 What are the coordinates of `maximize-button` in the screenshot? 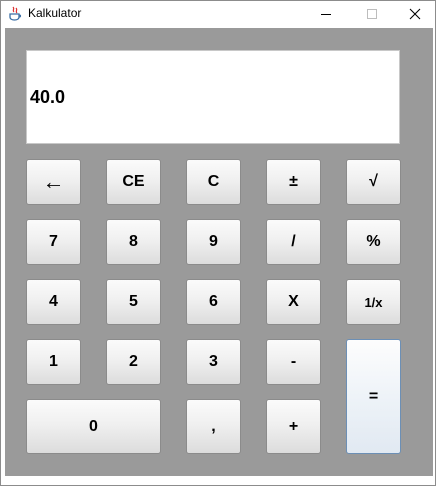 It's located at (372, 14).